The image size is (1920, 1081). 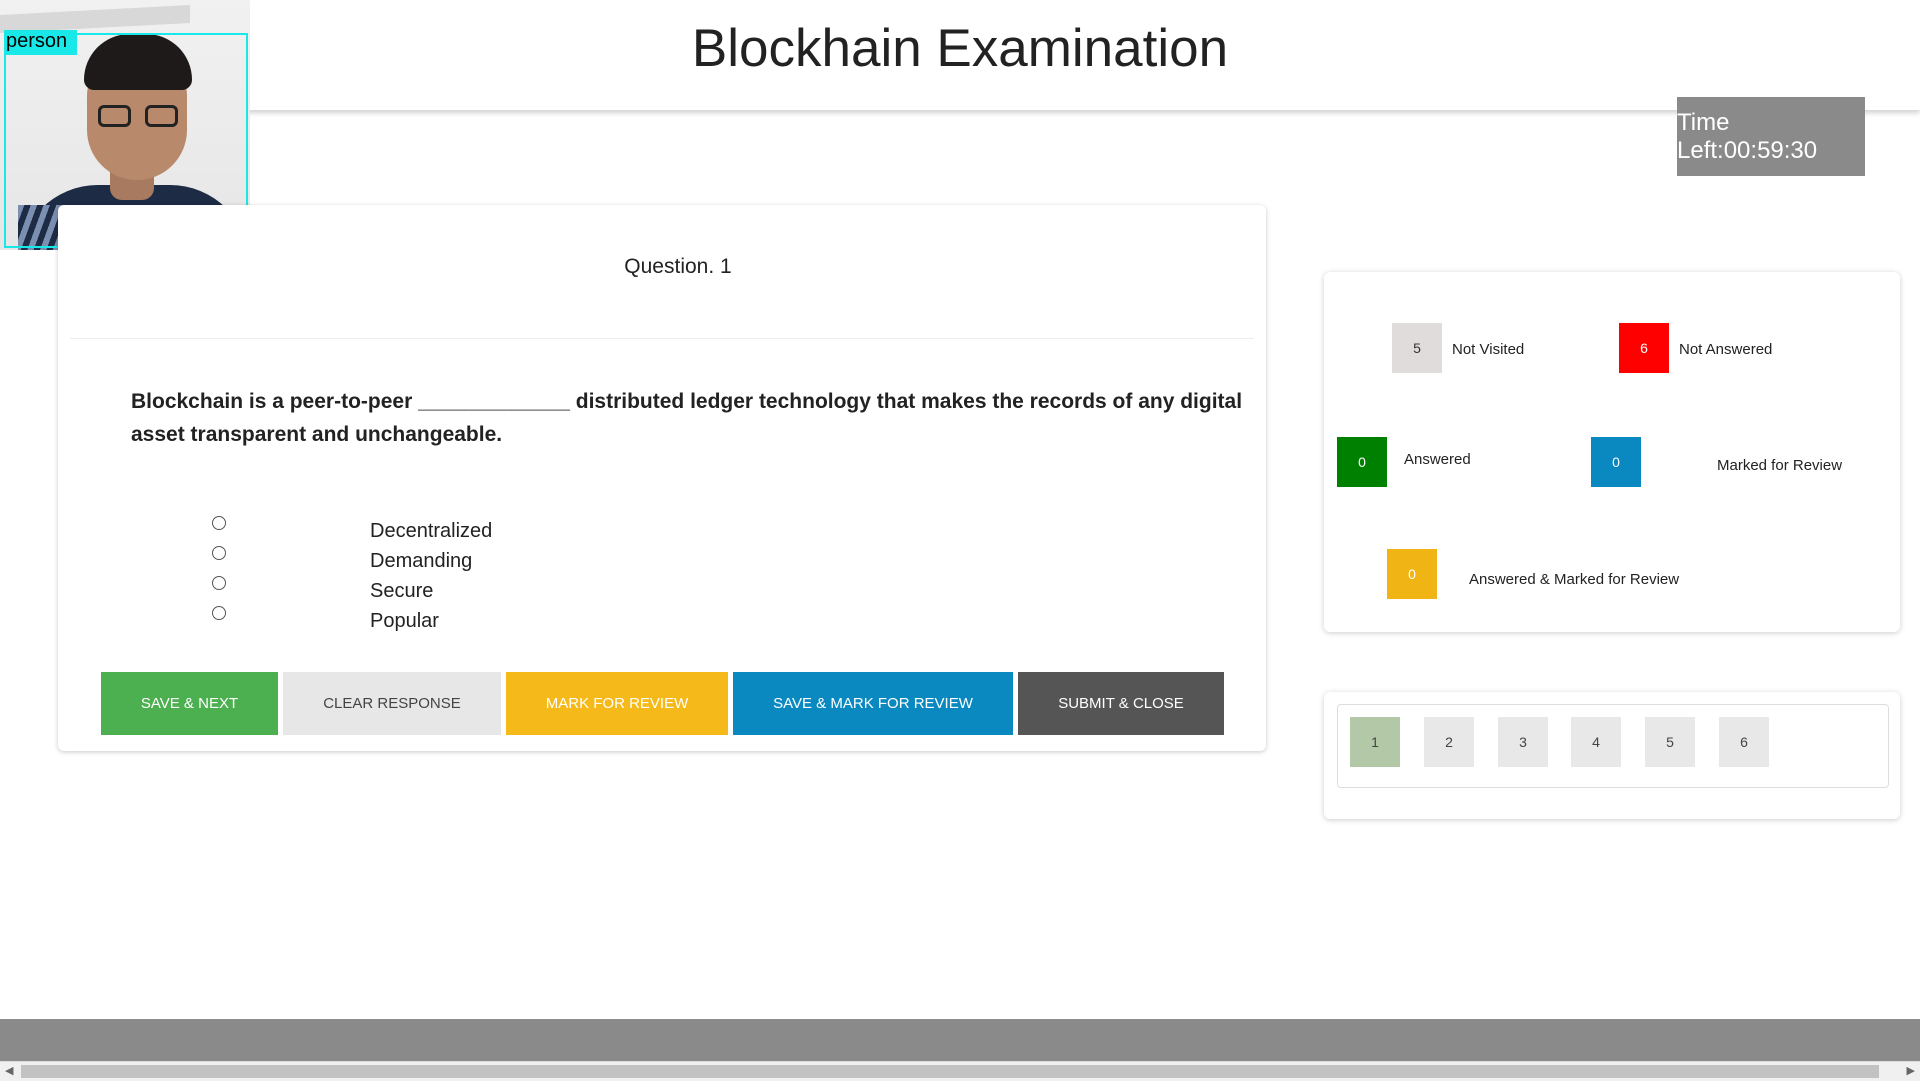 What do you see at coordinates (1670, 742) in the screenshot?
I see `palette-question-5: 5` at bounding box center [1670, 742].